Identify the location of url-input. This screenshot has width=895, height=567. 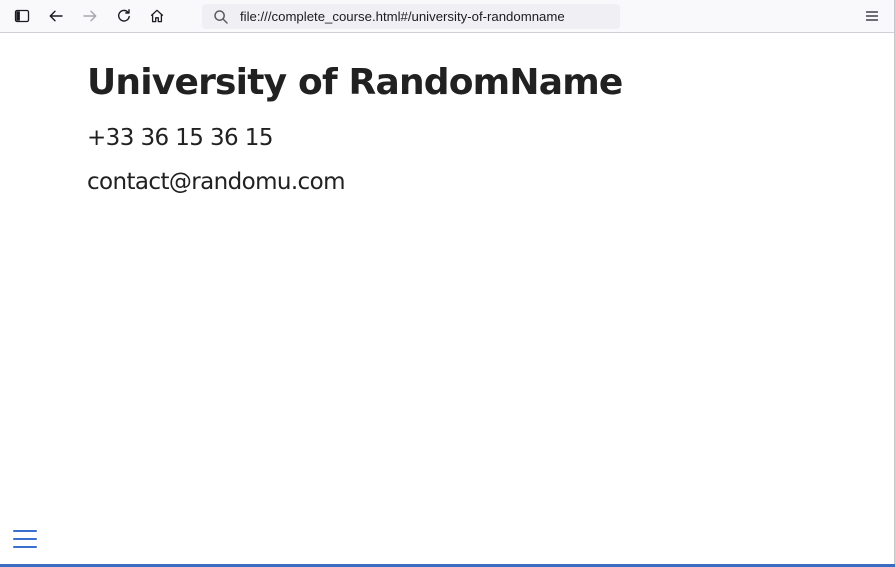
(426, 16).